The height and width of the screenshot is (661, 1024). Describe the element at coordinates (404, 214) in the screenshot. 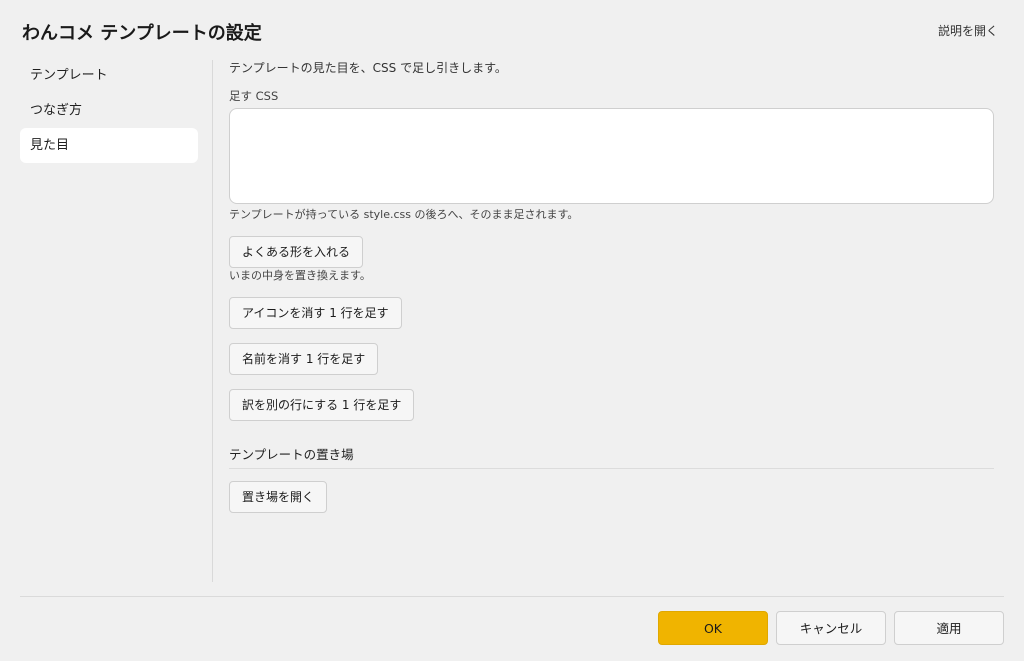

I see `css-field-note: テンプレートが持っている style.css の後ろへ、そのまま足されます。` at that location.